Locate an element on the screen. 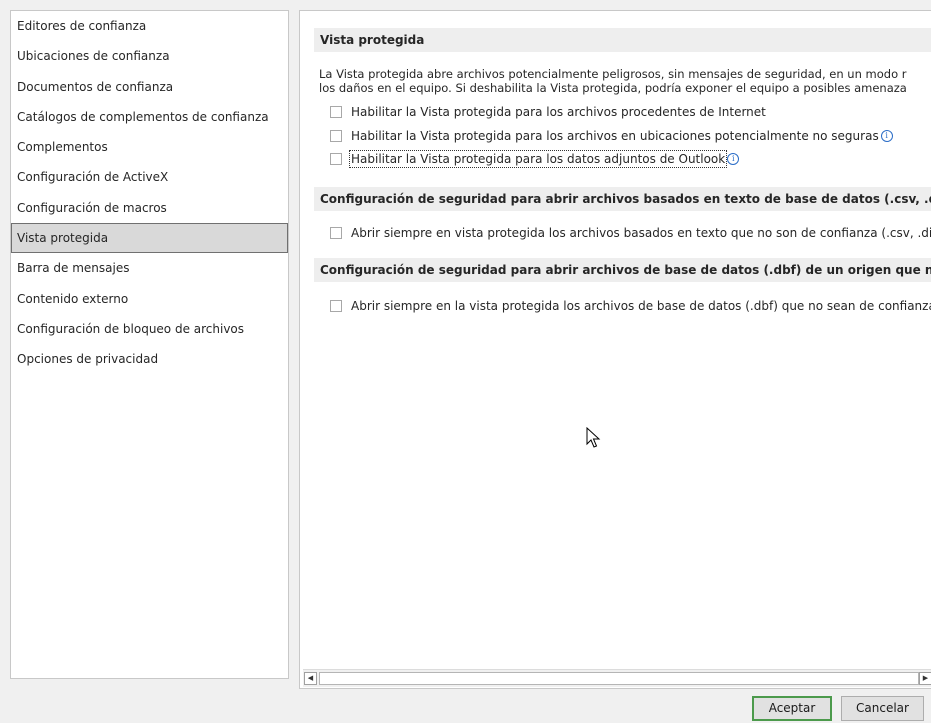  ok-button: Aceptar is located at coordinates (792, 708).